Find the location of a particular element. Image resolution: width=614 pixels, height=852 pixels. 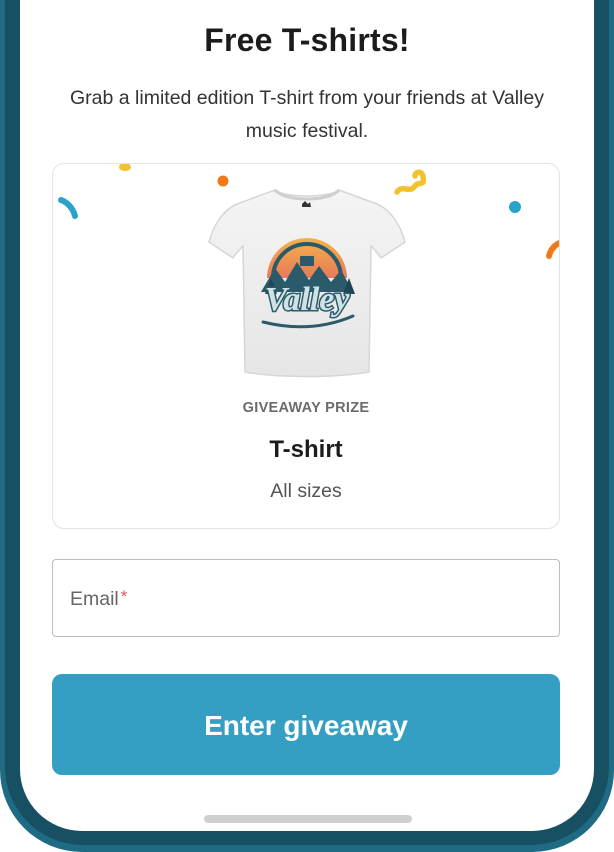

prize-description: All sizes is located at coordinates (306, 491).